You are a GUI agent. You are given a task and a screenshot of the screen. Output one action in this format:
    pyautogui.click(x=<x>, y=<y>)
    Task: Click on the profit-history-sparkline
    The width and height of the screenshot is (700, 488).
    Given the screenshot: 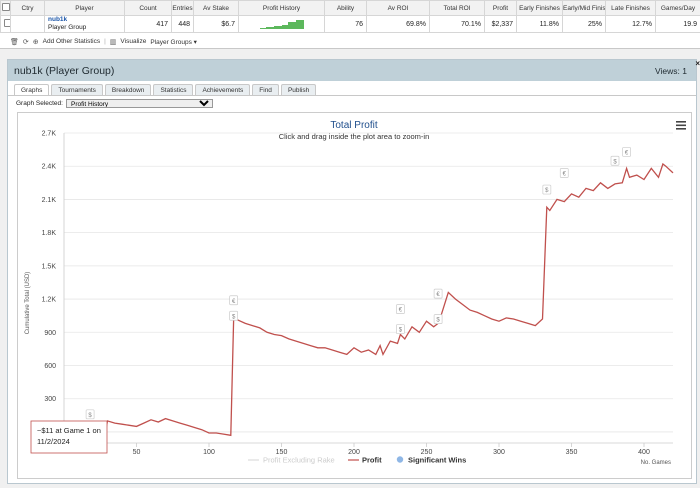 What is the action you would take?
    pyautogui.click(x=281, y=24)
    